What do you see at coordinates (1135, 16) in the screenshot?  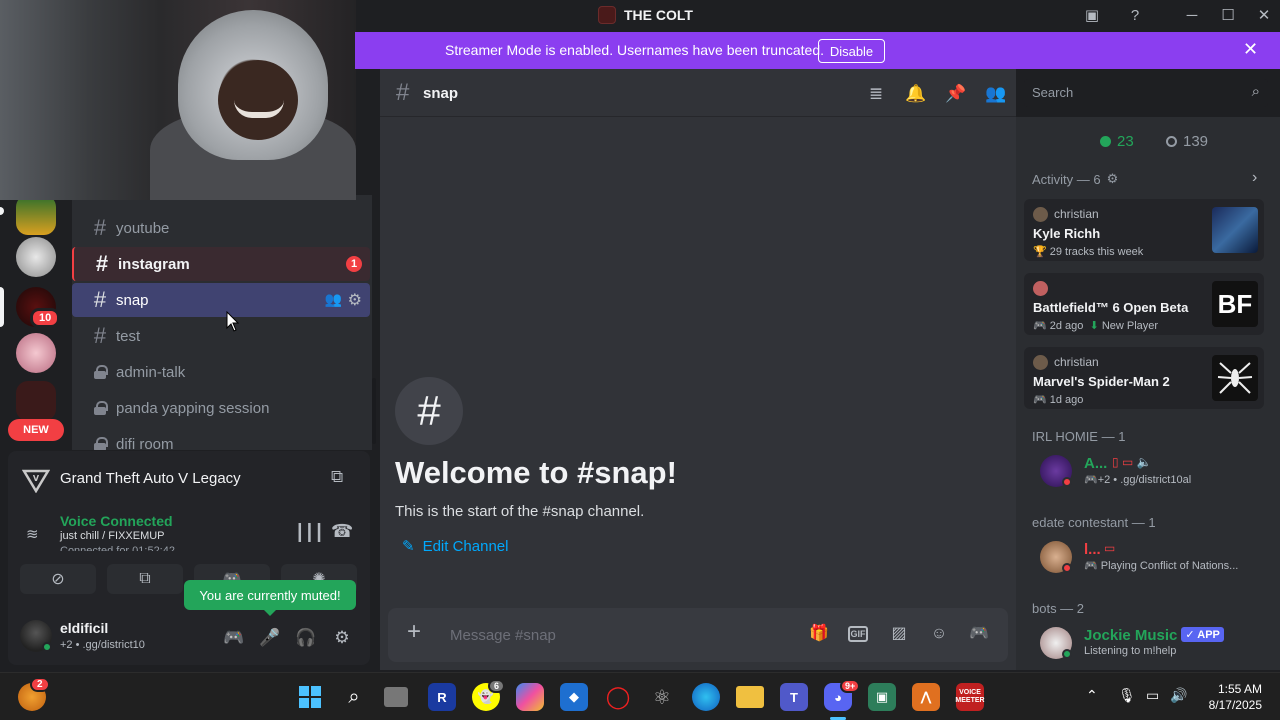 I see `help-icon: ?` at bounding box center [1135, 16].